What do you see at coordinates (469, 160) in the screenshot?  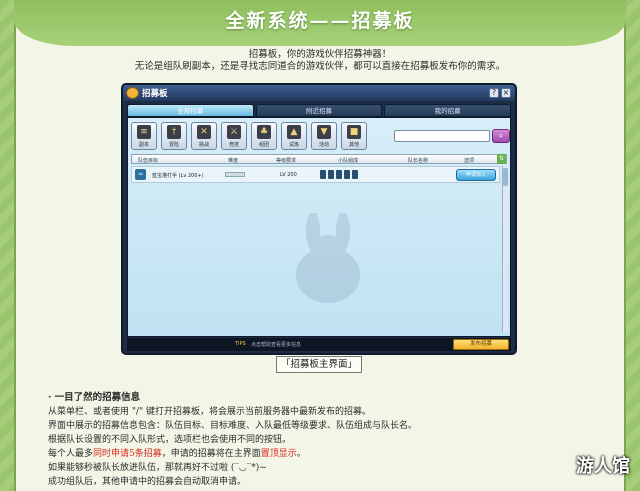 I see `col-options: 选项` at bounding box center [469, 160].